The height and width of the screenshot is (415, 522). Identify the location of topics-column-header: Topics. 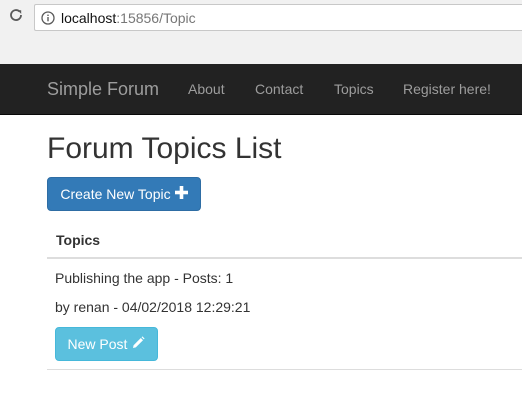
(78, 240).